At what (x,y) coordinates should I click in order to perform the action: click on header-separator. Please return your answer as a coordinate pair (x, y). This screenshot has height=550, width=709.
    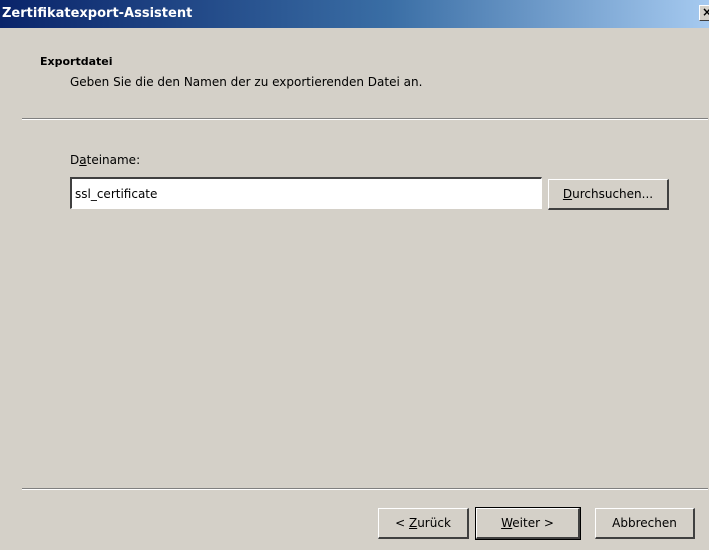
    Looking at the image, I should click on (365, 119).